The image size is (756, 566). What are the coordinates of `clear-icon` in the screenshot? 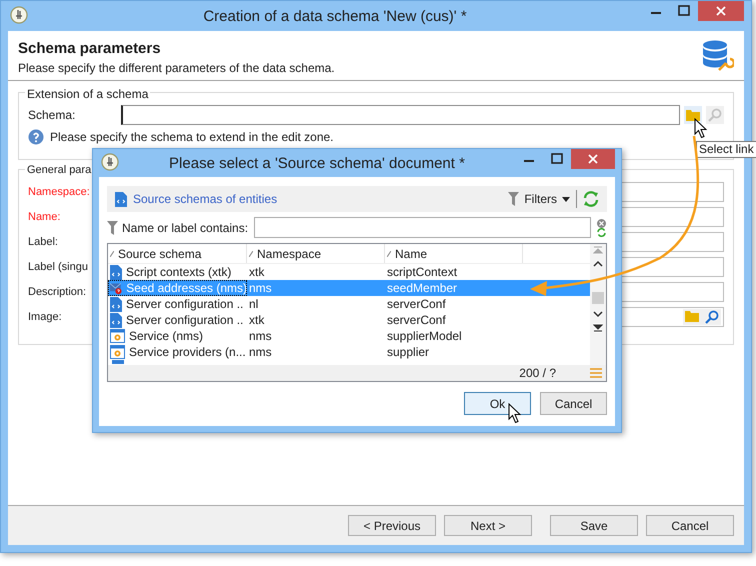 It's located at (601, 223).